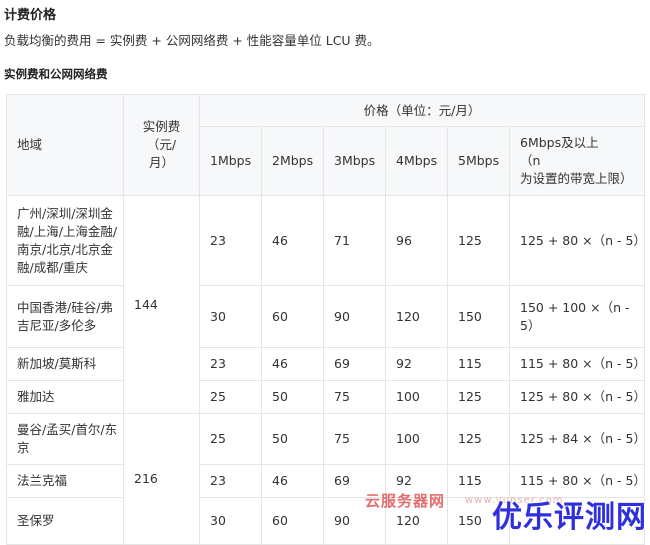 This screenshot has height=545, width=650. I want to click on price-cell: 115 + 80 ×（n - 5）, so click(577, 364).